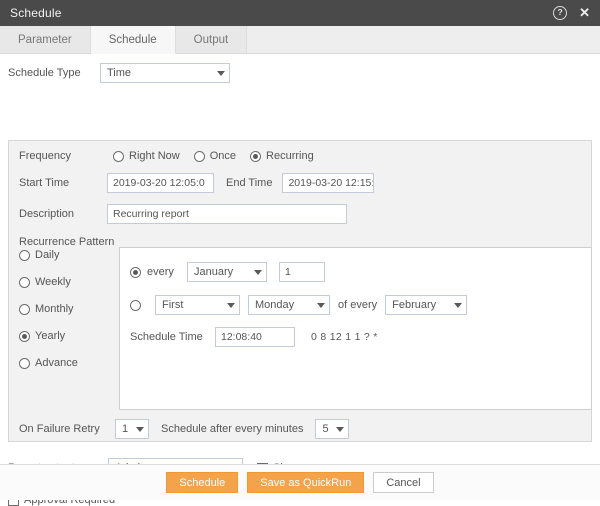 This screenshot has width=600, height=506. What do you see at coordinates (328, 183) in the screenshot?
I see `end-time-input: 2019-03-20 12:15:2` at bounding box center [328, 183].